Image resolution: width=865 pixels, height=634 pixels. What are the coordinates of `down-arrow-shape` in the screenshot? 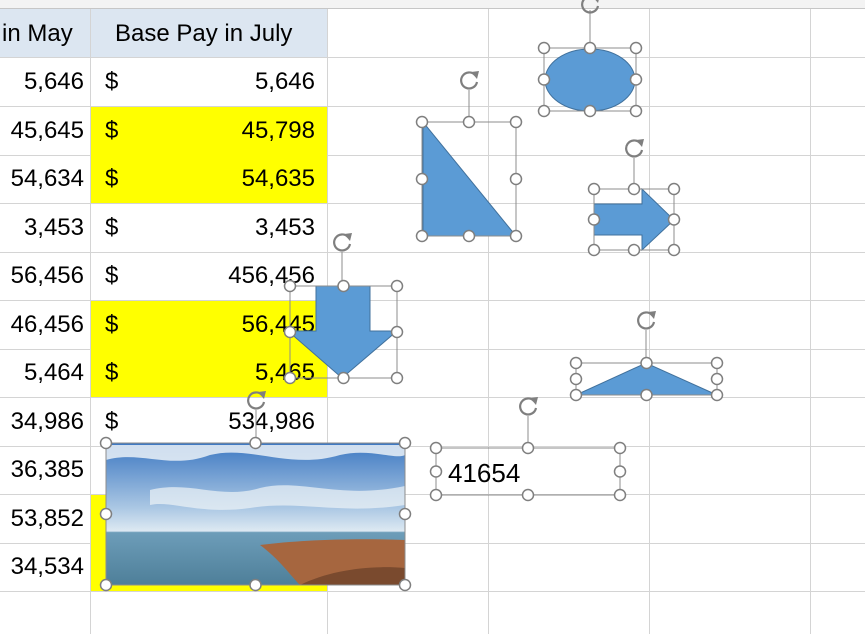 It's located at (342, 332).